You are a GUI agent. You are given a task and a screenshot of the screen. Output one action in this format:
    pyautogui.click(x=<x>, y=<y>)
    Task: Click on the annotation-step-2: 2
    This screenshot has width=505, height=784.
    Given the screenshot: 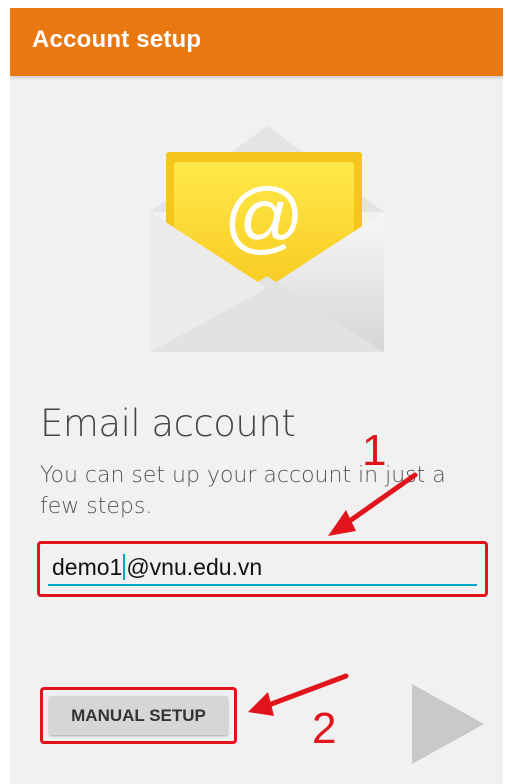 What is the action you would take?
    pyautogui.click(x=324, y=728)
    